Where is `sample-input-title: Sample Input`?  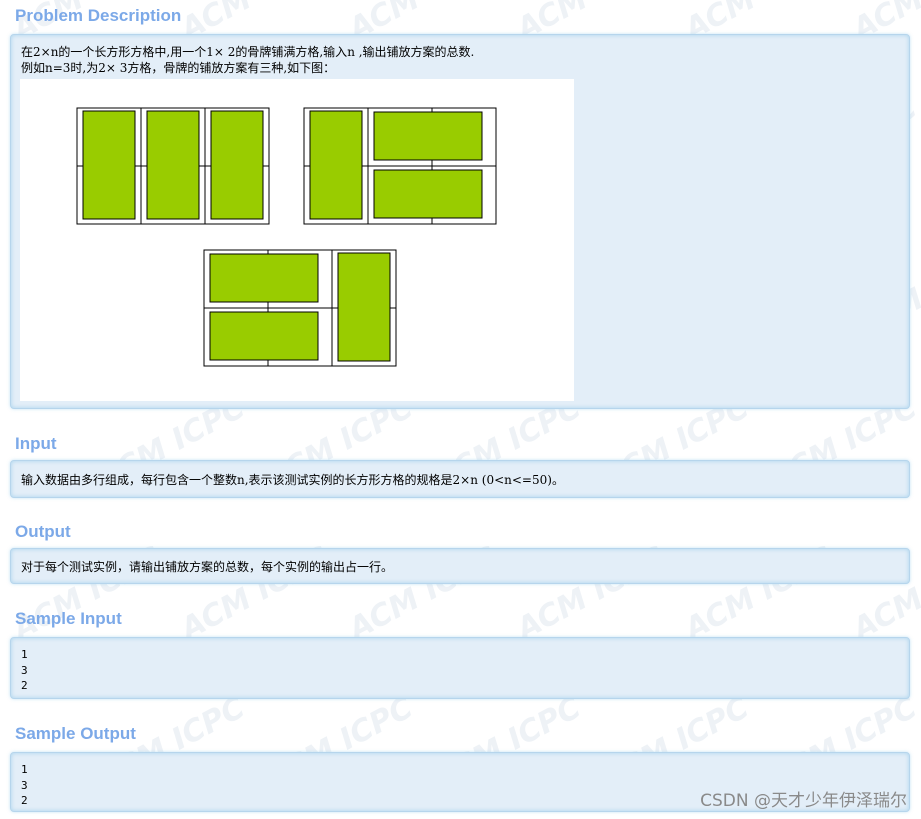
sample-input-title: Sample Input is located at coordinates (68, 618).